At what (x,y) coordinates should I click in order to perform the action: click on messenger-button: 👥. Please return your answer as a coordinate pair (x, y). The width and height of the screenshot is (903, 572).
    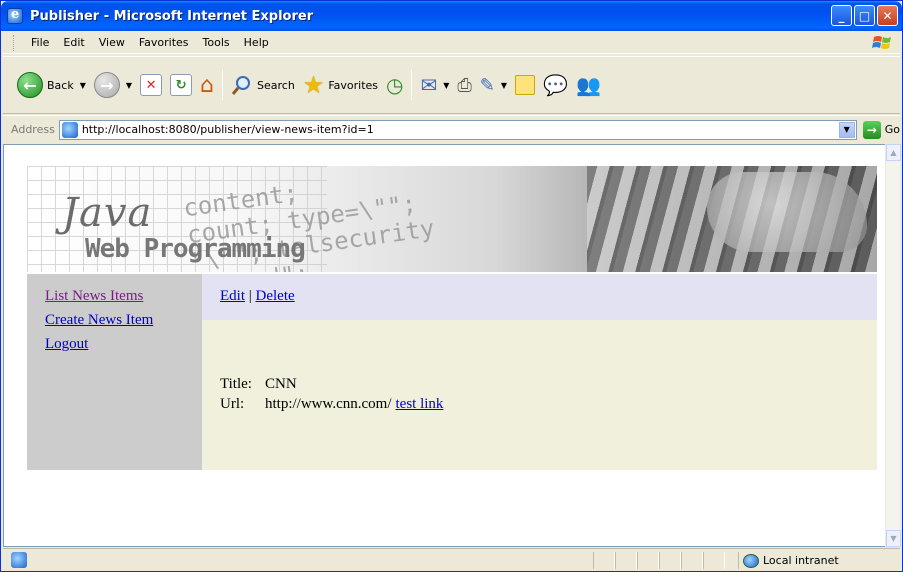
    Looking at the image, I should click on (588, 85).